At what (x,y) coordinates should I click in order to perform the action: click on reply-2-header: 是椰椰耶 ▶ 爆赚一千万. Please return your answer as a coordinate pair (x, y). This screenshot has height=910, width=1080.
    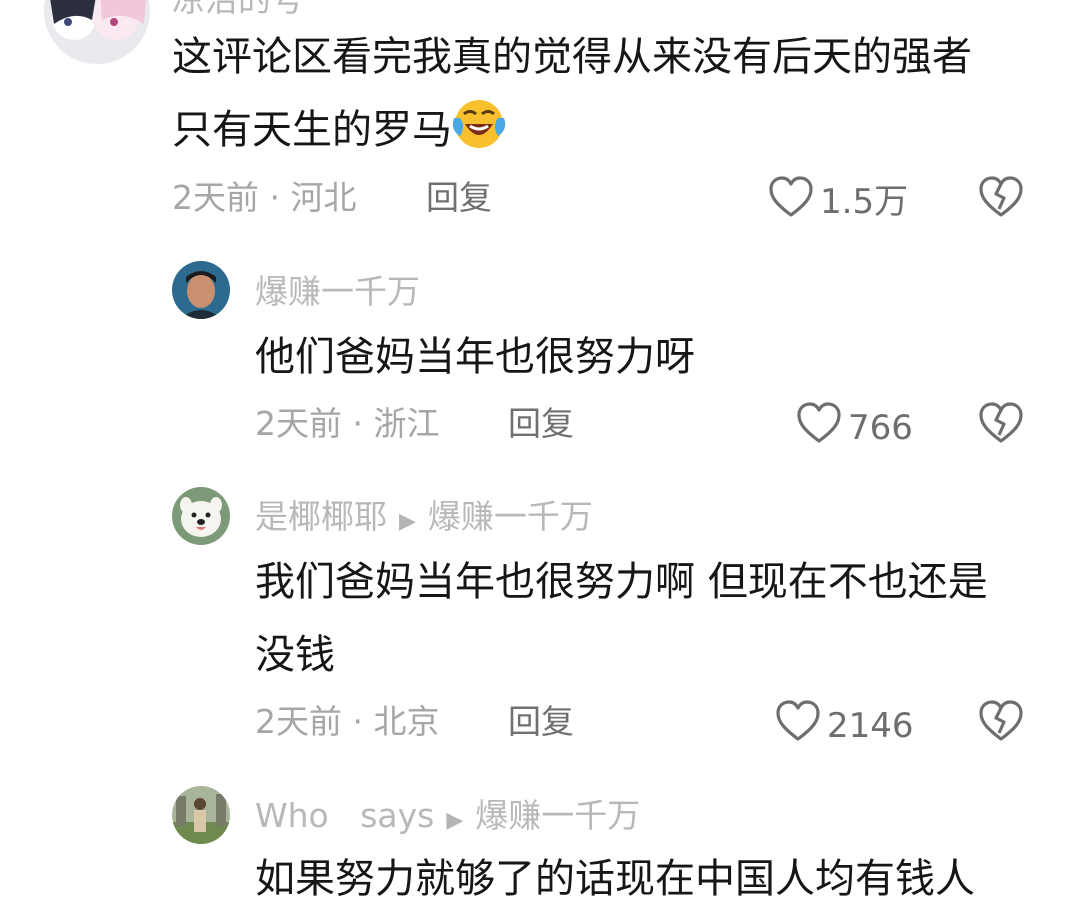
    Looking at the image, I should click on (424, 519).